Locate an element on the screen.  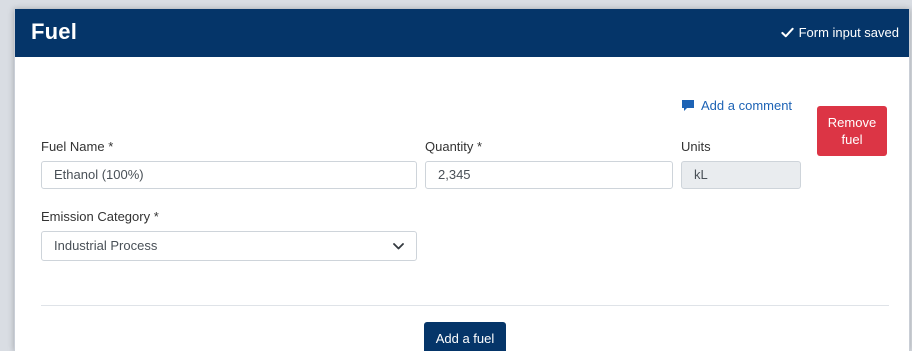
comment-icon is located at coordinates (688, 105).